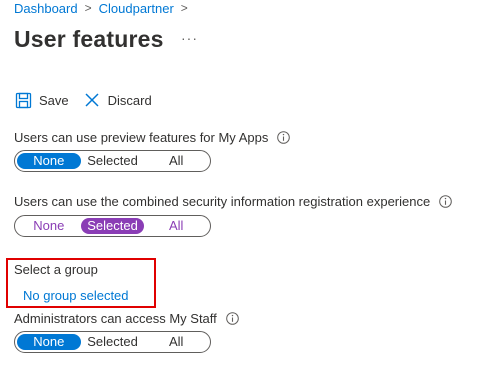 The image size is (496, 381). What do you see at coordinates (76, 295) in the screenshot?
I see `no-group-selected-link: No group selected` at bounding box center [76, 295].